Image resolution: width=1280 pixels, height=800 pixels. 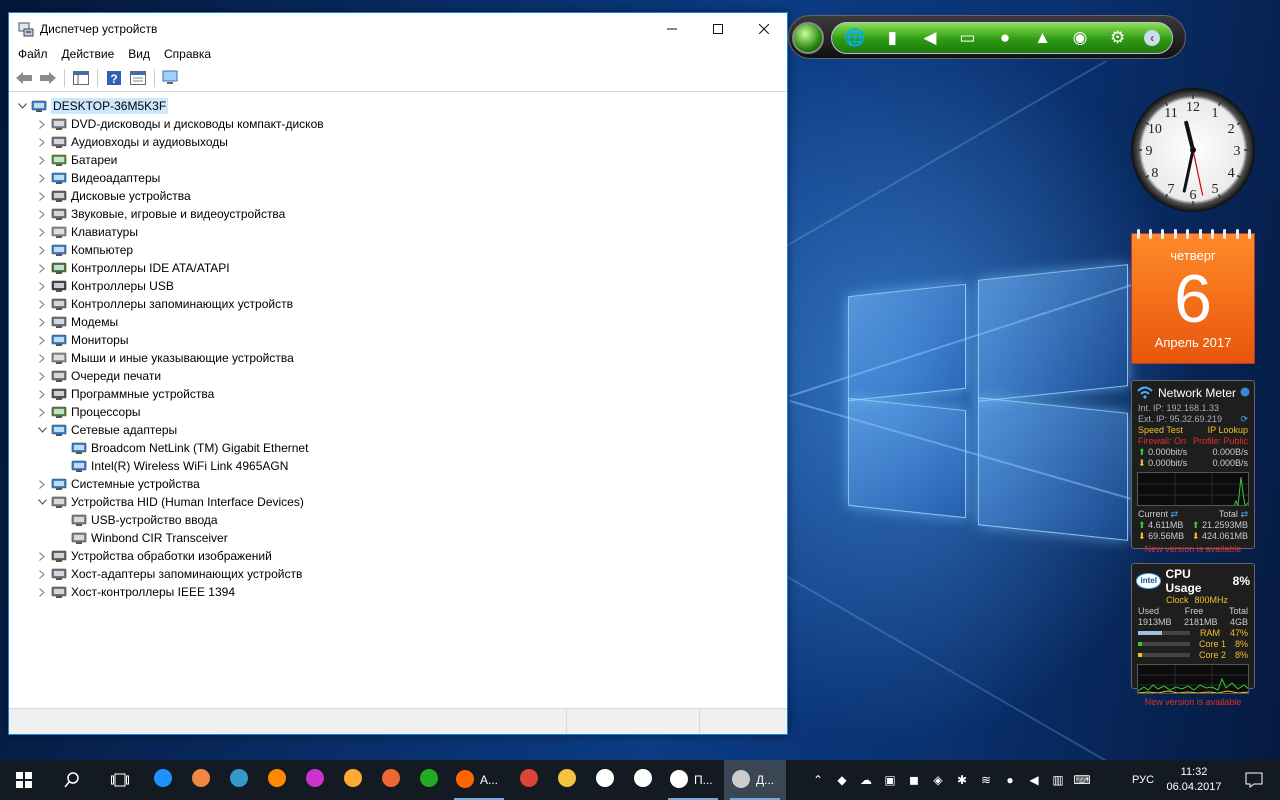 What do you see at coordinates (163, 780) in the screenshot?
I see `taskbar-app-edge` at bounding box center [163, 780].